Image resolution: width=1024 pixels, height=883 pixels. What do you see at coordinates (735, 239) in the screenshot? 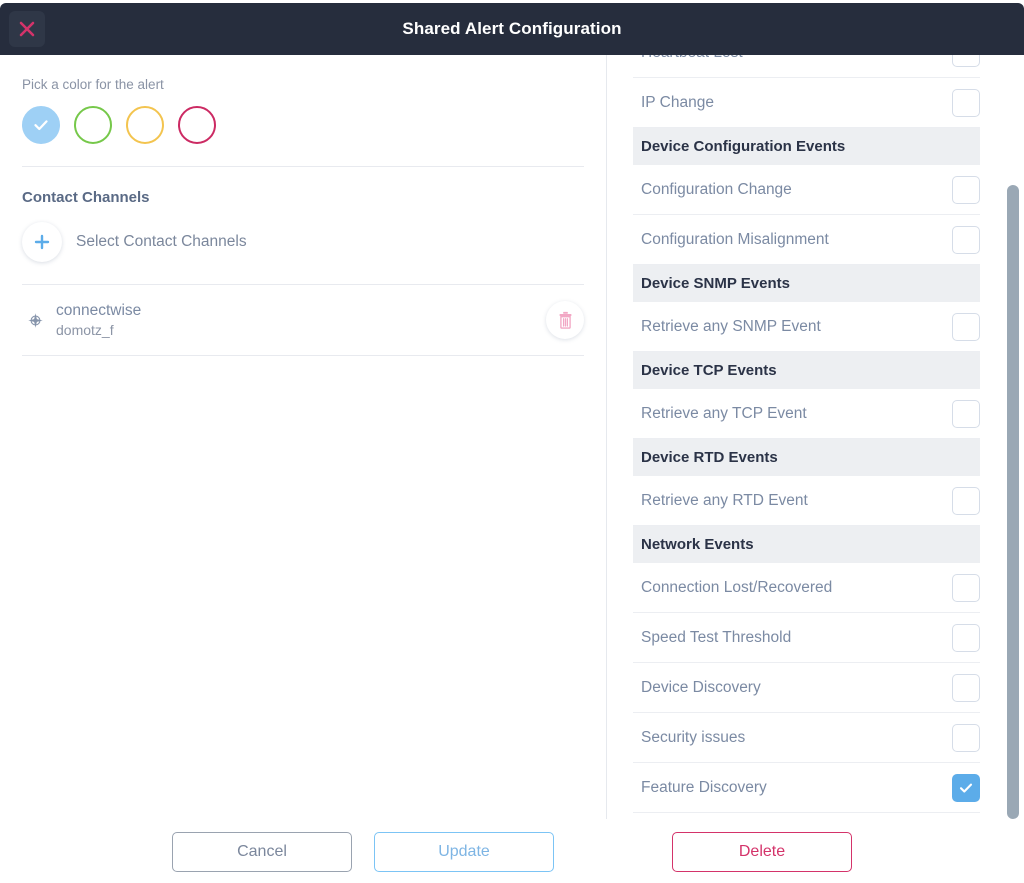
I see `event-label: Configuration Misalignment` at bounding box center [735, 239].